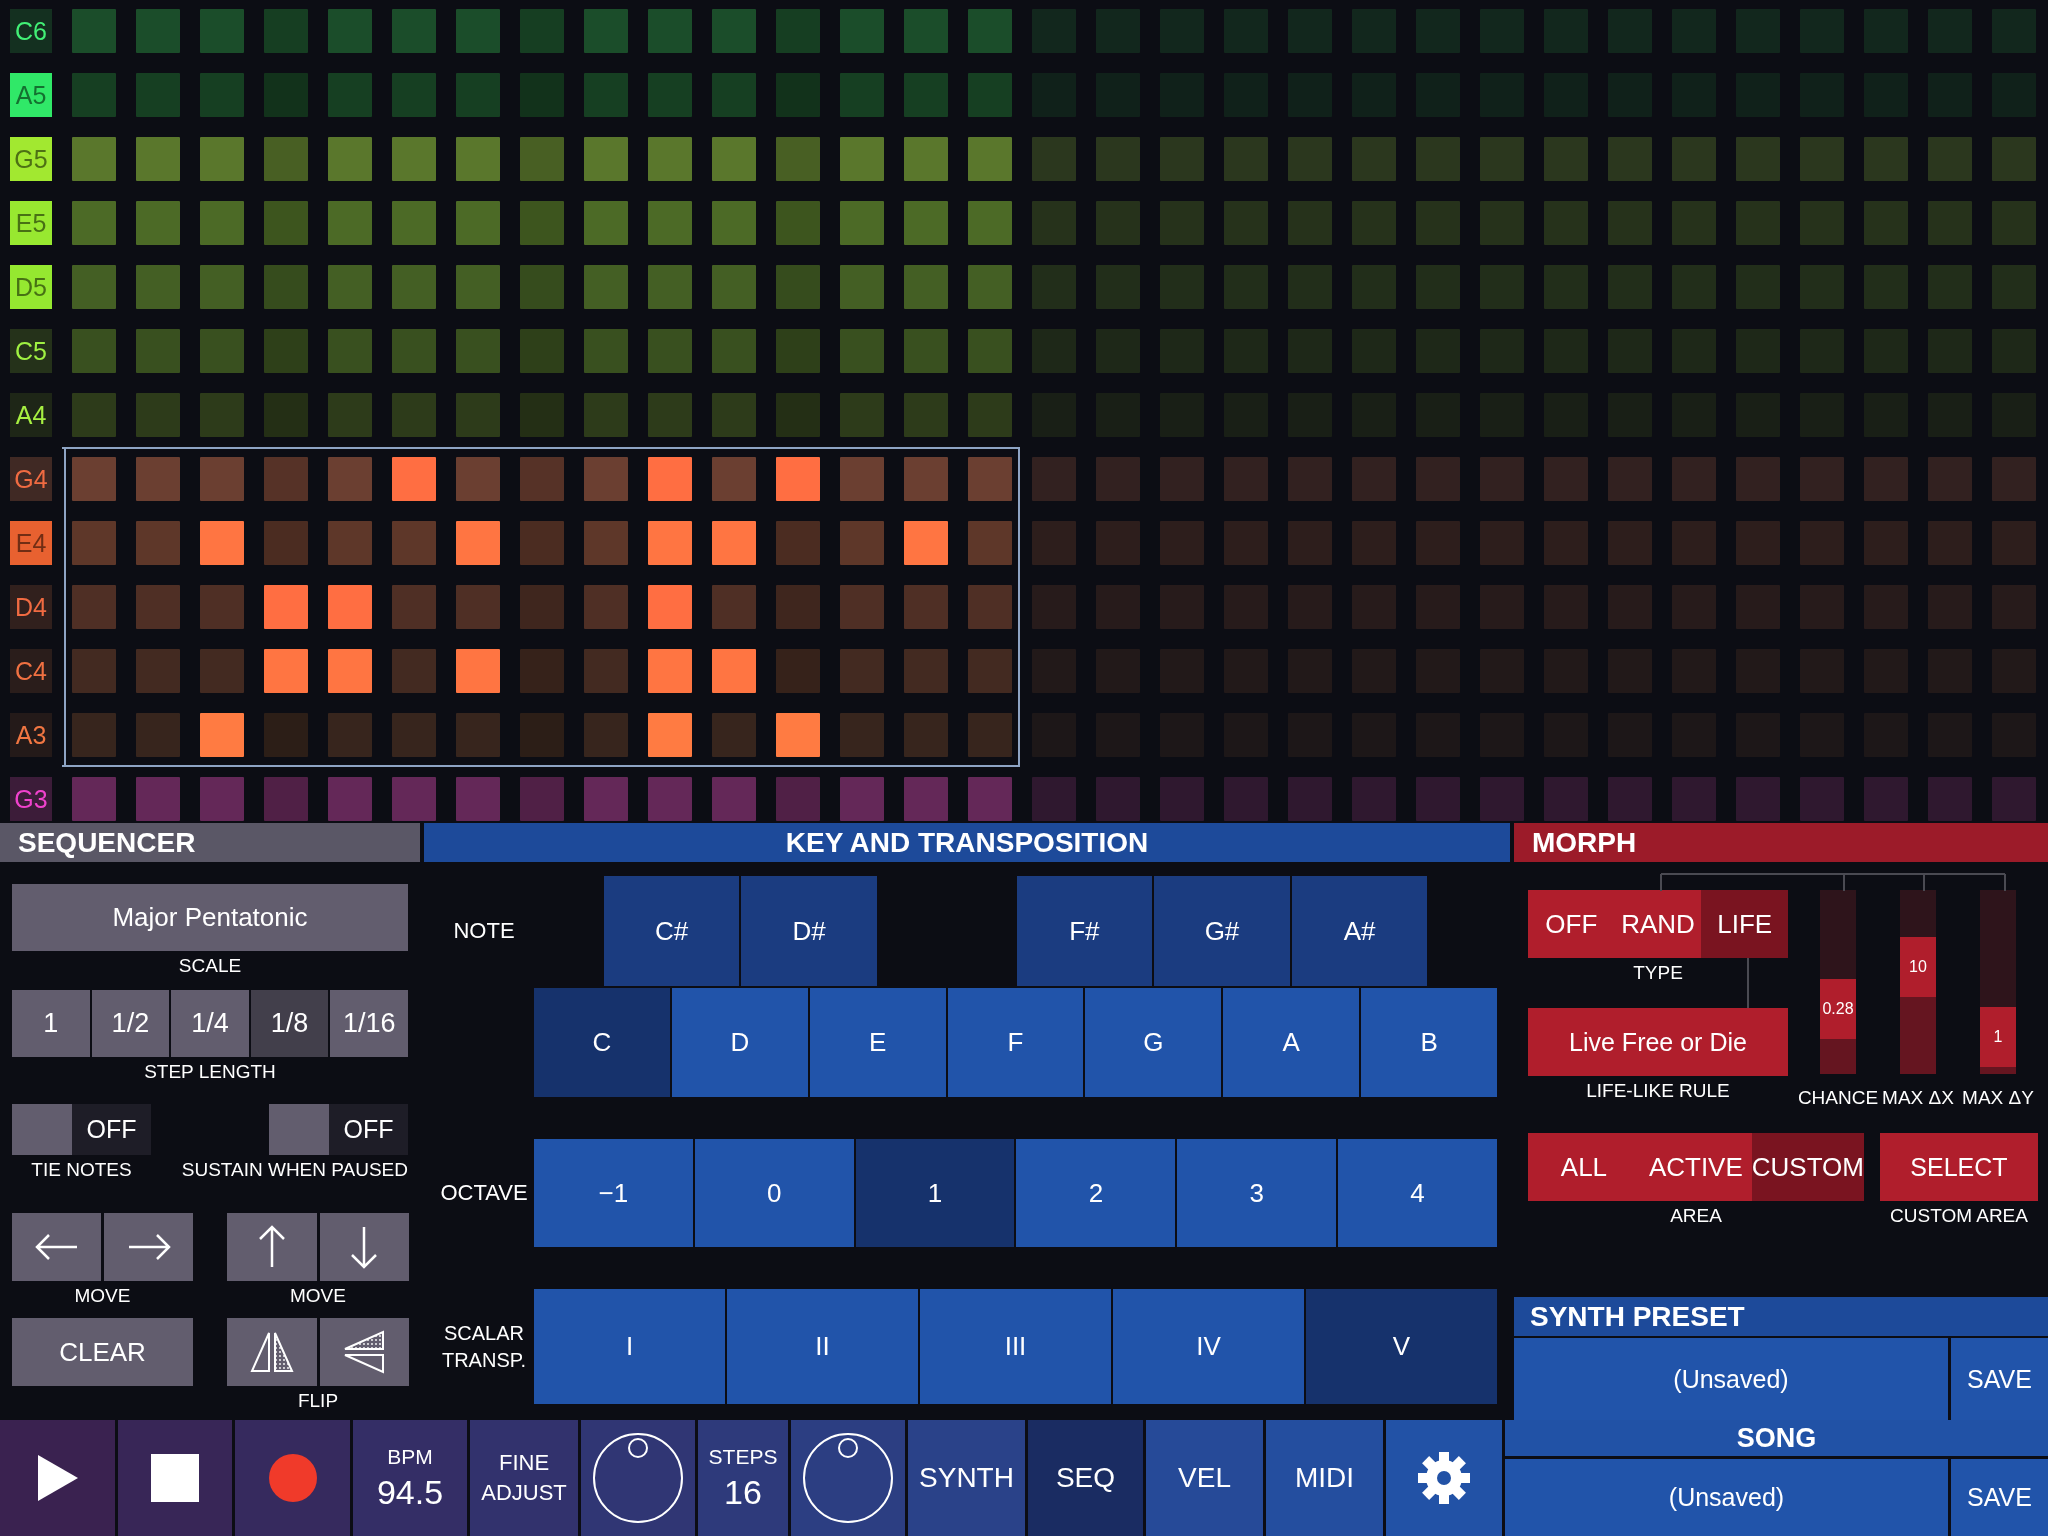  What do you see at coordinates (364, 1352) in the screenshot?
I see `flip-button` at bounding box center [364, 1352].